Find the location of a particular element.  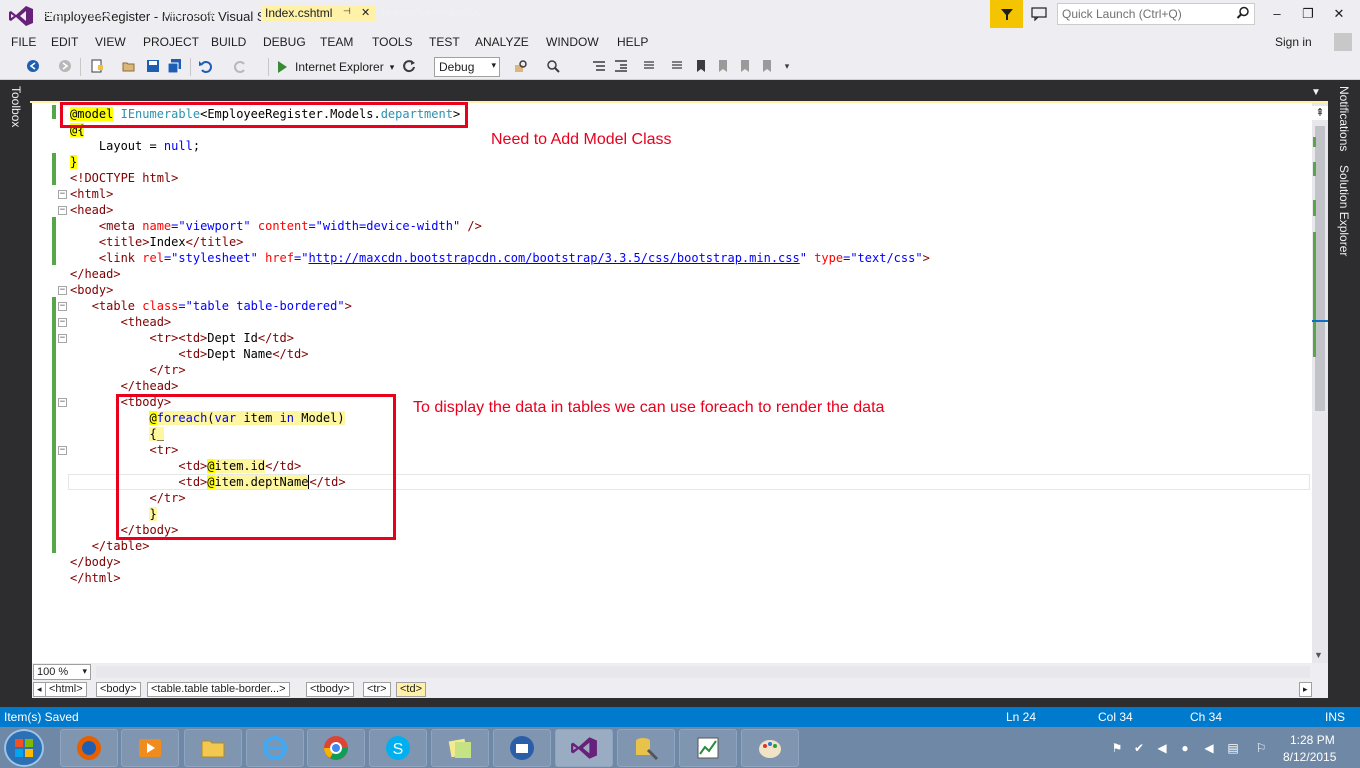

menu-analyze: ANALYZE is located at coordinates (502, 42).